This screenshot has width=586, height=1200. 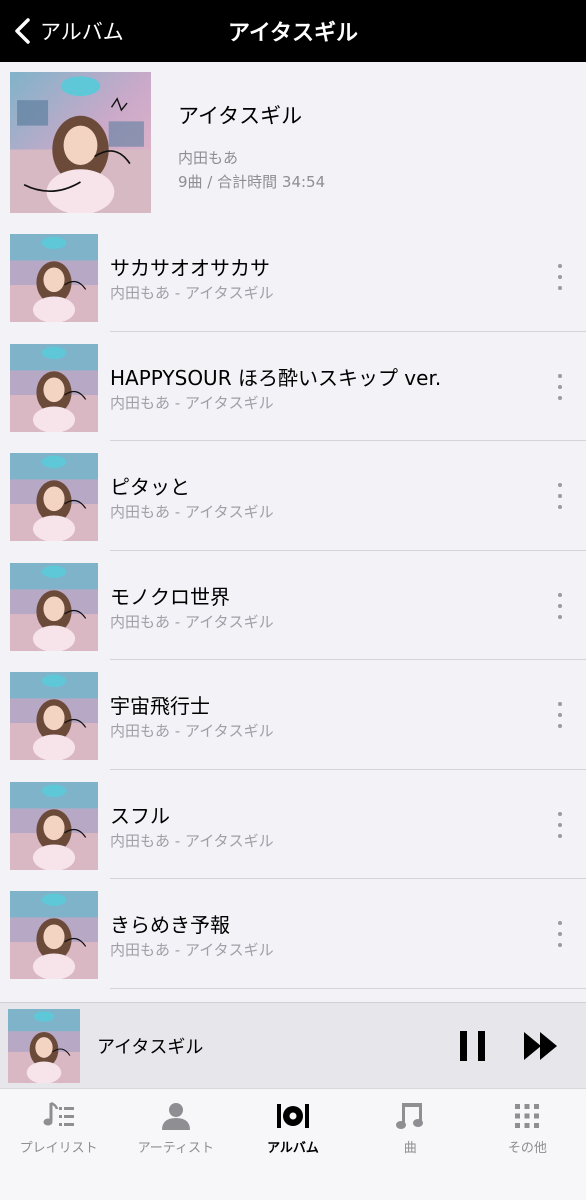 What do you see at coordinates (410, 1148) in the screenshot?
I see `tab-label: 曲` at bounding box center [410, 1148].